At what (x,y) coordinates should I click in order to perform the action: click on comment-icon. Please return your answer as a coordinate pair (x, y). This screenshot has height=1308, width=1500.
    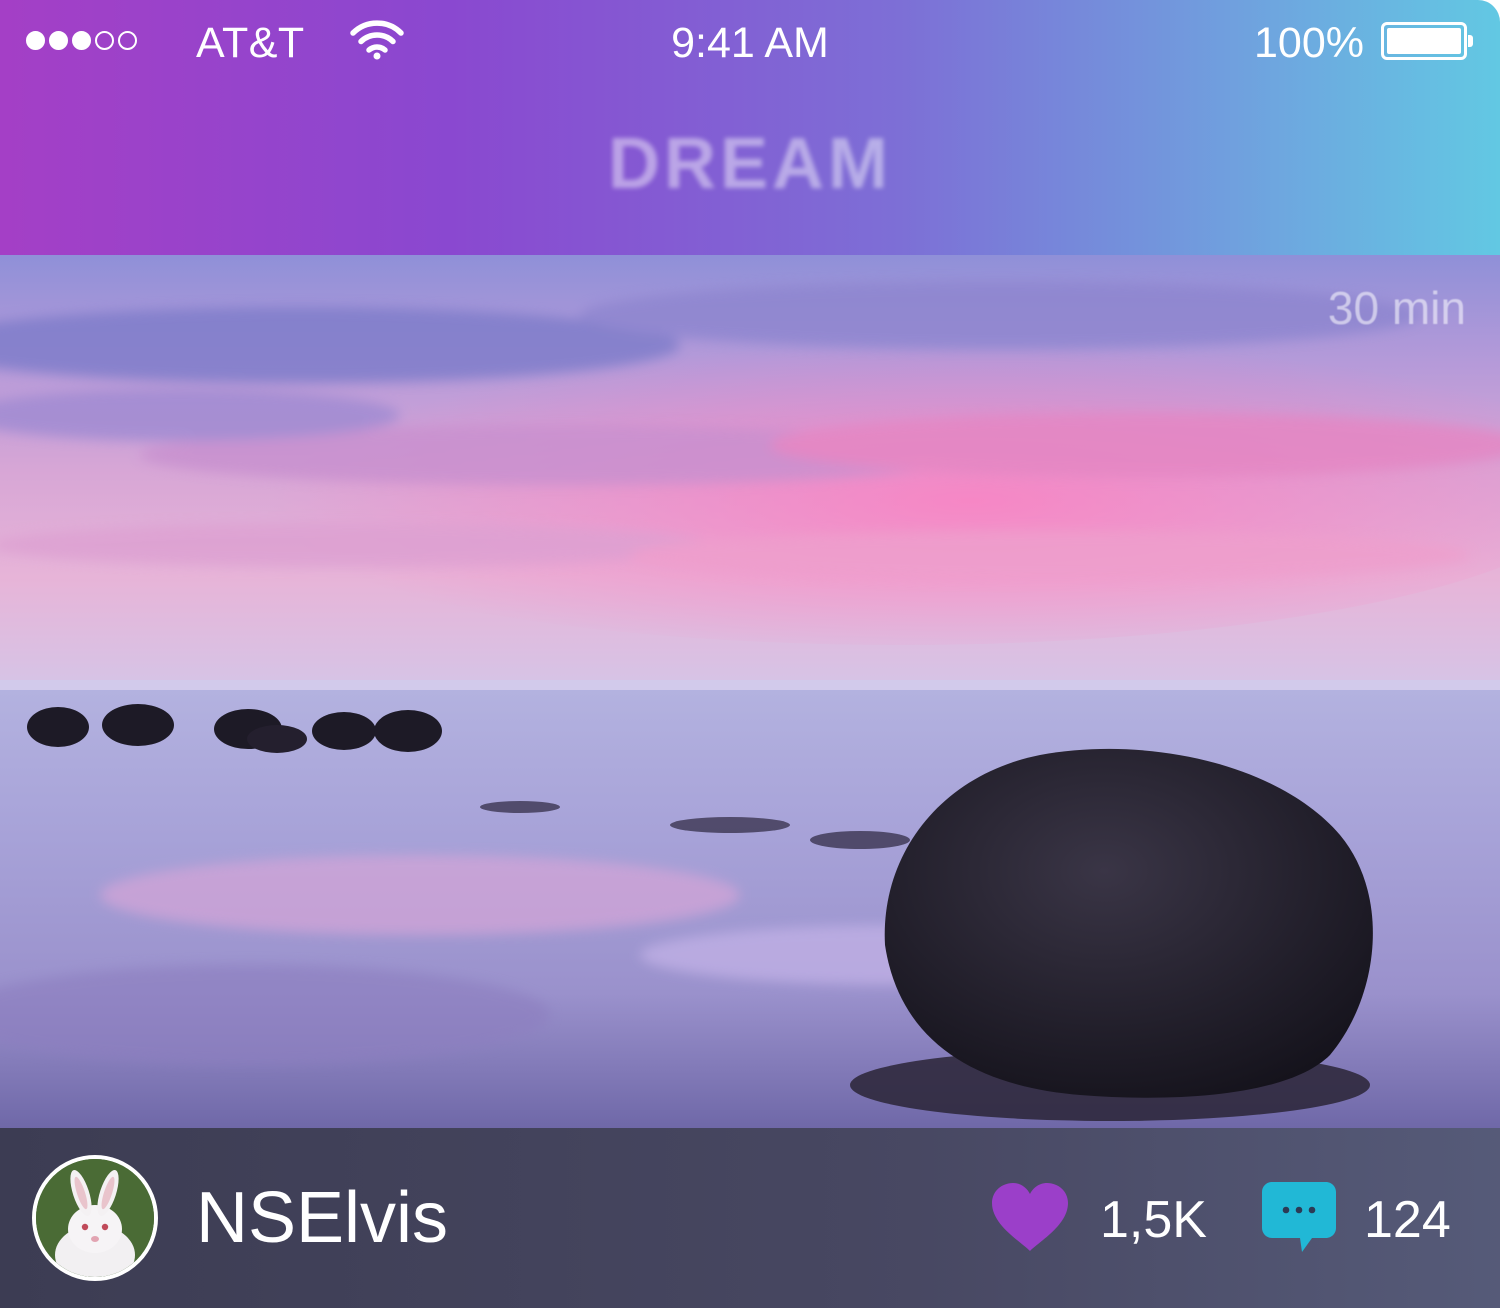
    Looking at the image, I should click on (1299, 1218).